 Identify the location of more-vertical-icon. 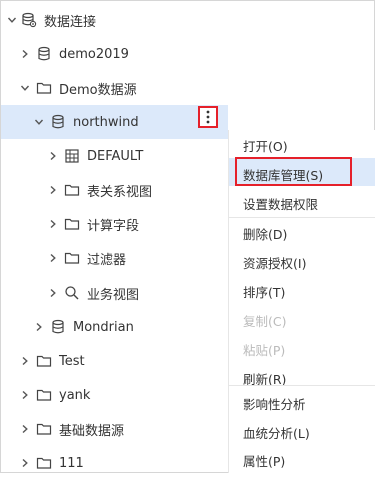
(208, 117).